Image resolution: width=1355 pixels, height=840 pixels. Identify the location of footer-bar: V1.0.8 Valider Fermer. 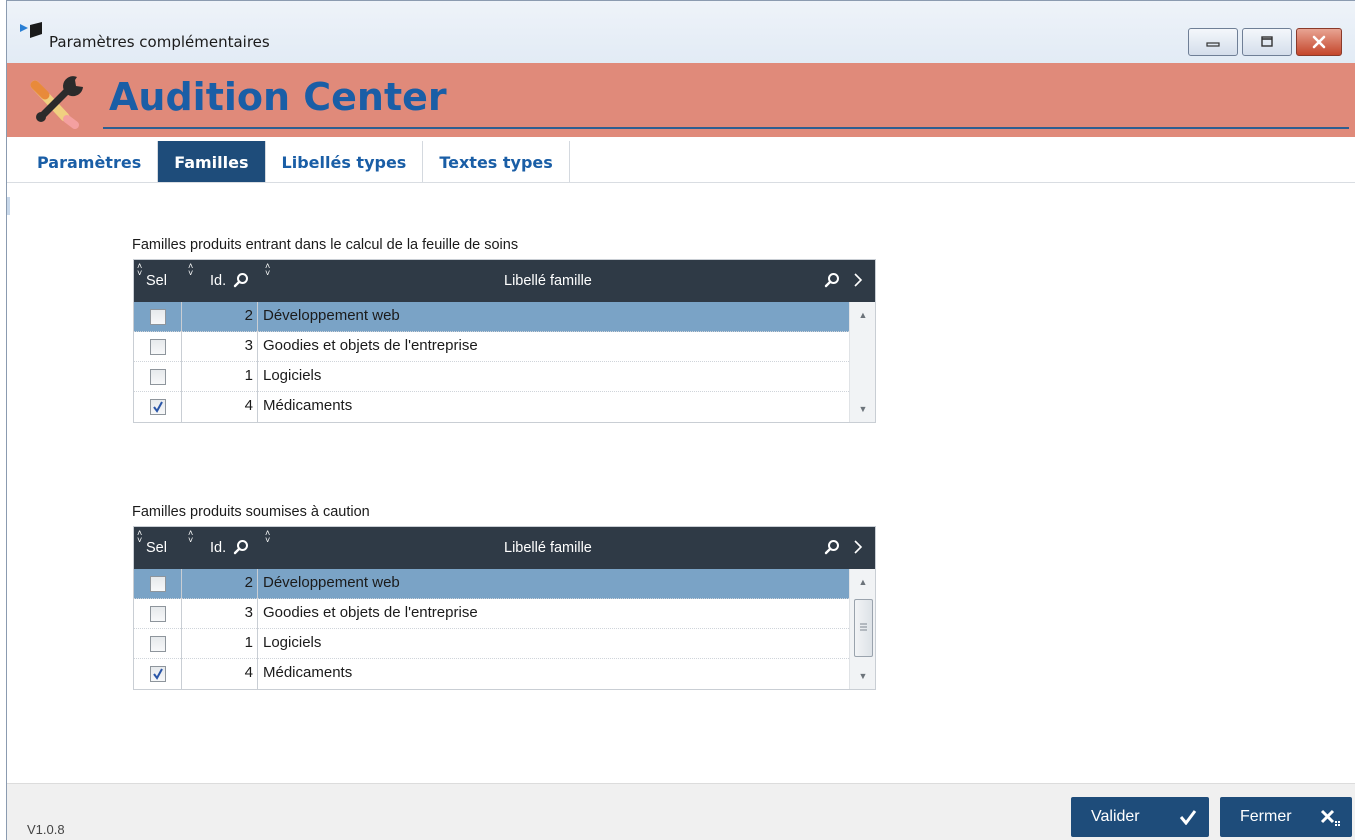
(681, 811).